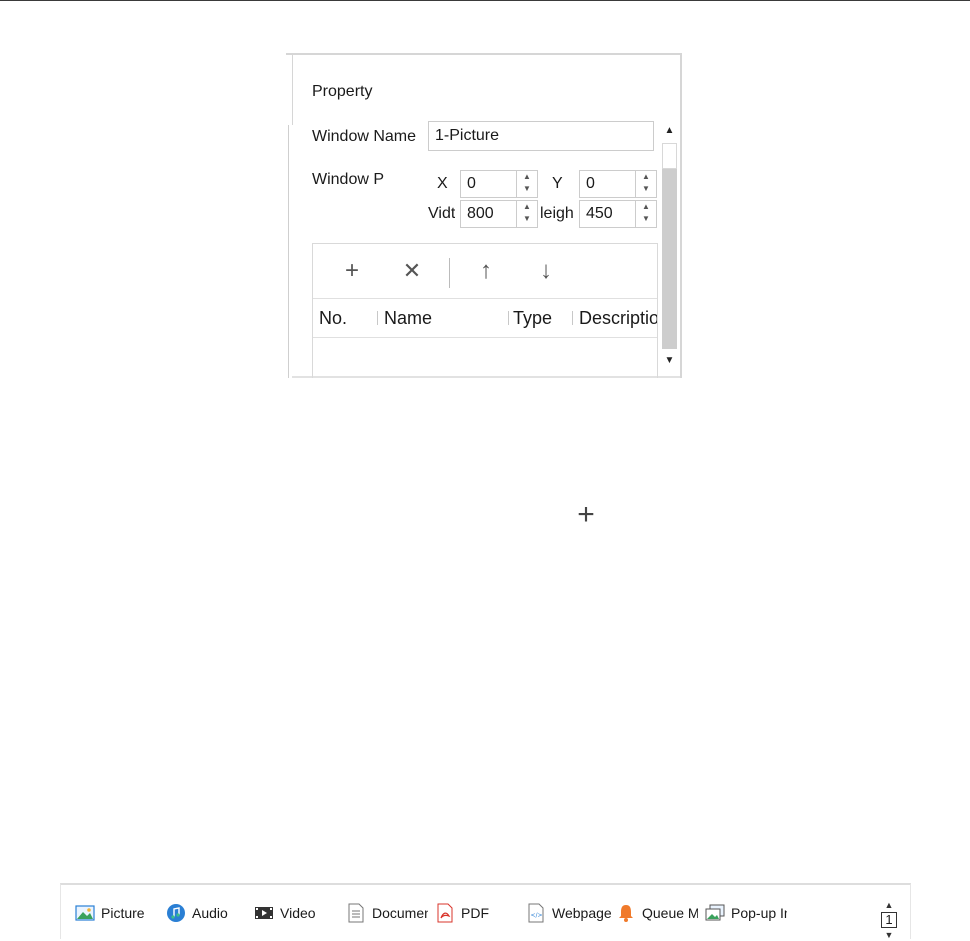  What do you see at coordinates (449, 273) in the screenshot?
I see `toolbar-separator` at bounding box center [449, 273].